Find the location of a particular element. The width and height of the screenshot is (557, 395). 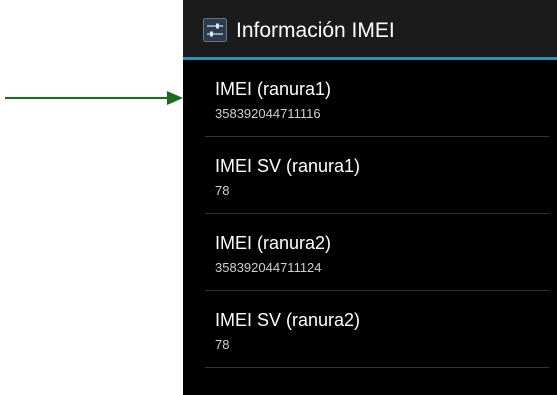

list-item-imei-slot2: IMEI (ranura2) 358392044711124 is located at coordinates (370, 252).